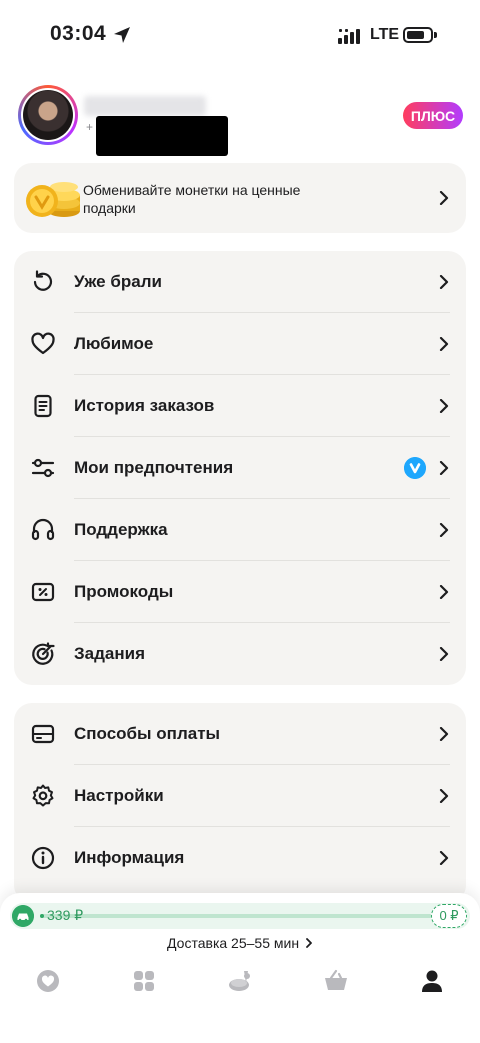  Describe the element at coordinates (240, 796) in the screenshot. I see `menu-item-settings: Настройки` at that location.